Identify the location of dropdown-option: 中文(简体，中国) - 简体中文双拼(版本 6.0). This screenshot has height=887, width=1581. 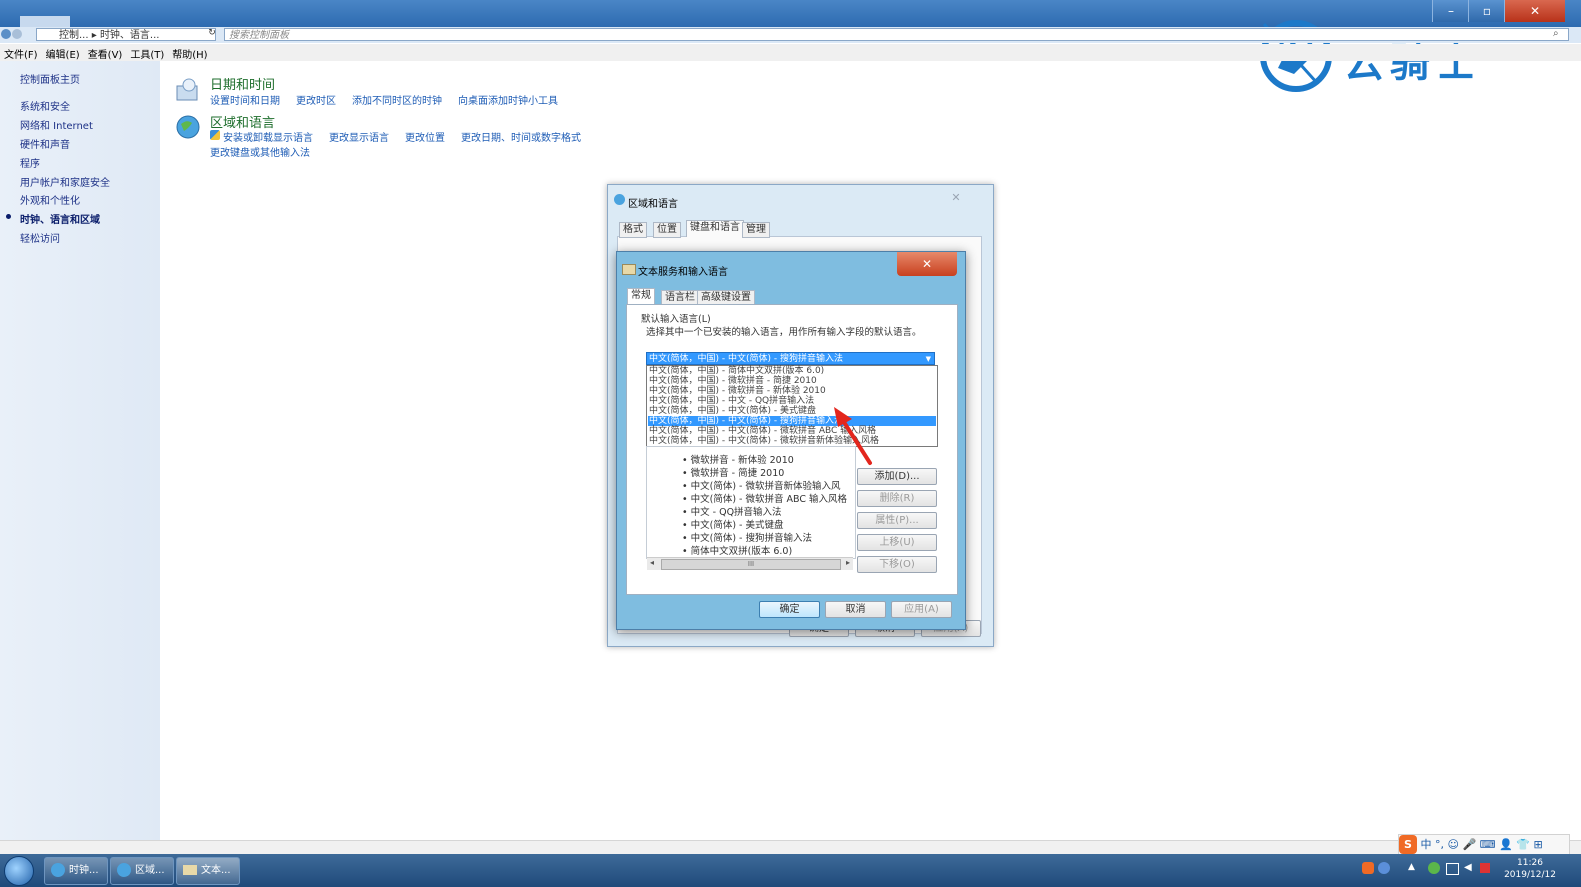
(792, 371).